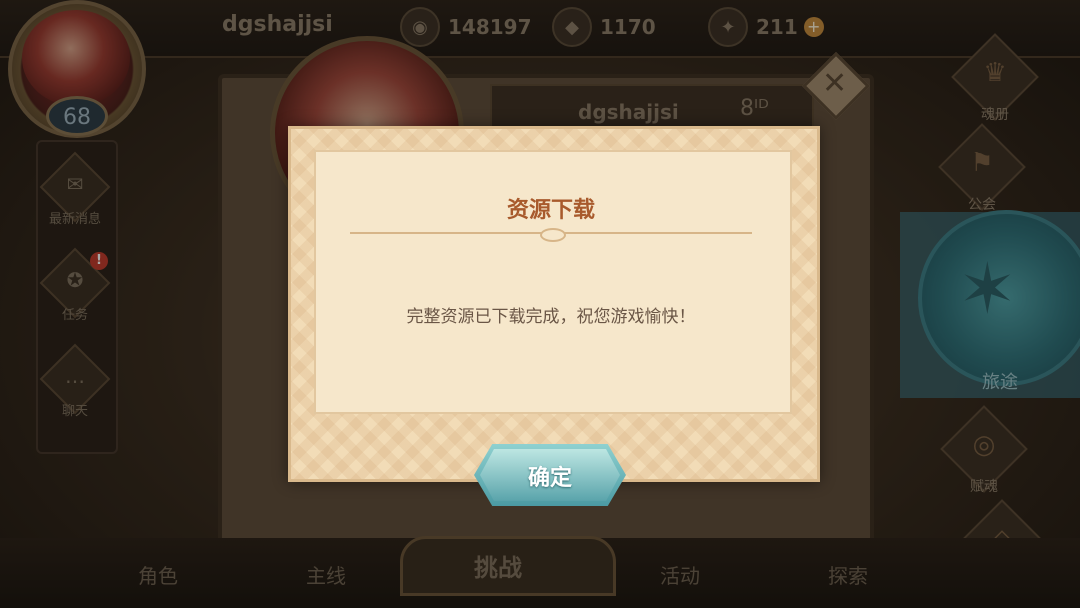 Image resolution: width=1080 pixels, height=608 pixels. What do you see at coordinates (551, 317) in the screenshot?
I see `dialog-message: 完整资源已下载完成，祝您游戏愉快！` at bounding box center [551, 317].